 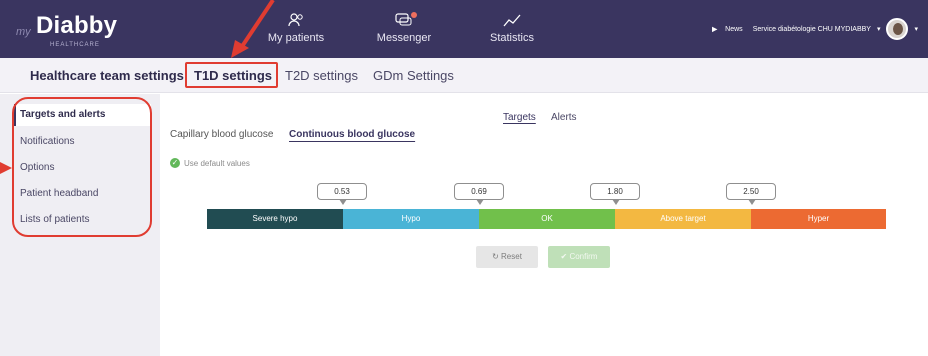 I want to click on range-ok: OK, so click(x=547, y=219).